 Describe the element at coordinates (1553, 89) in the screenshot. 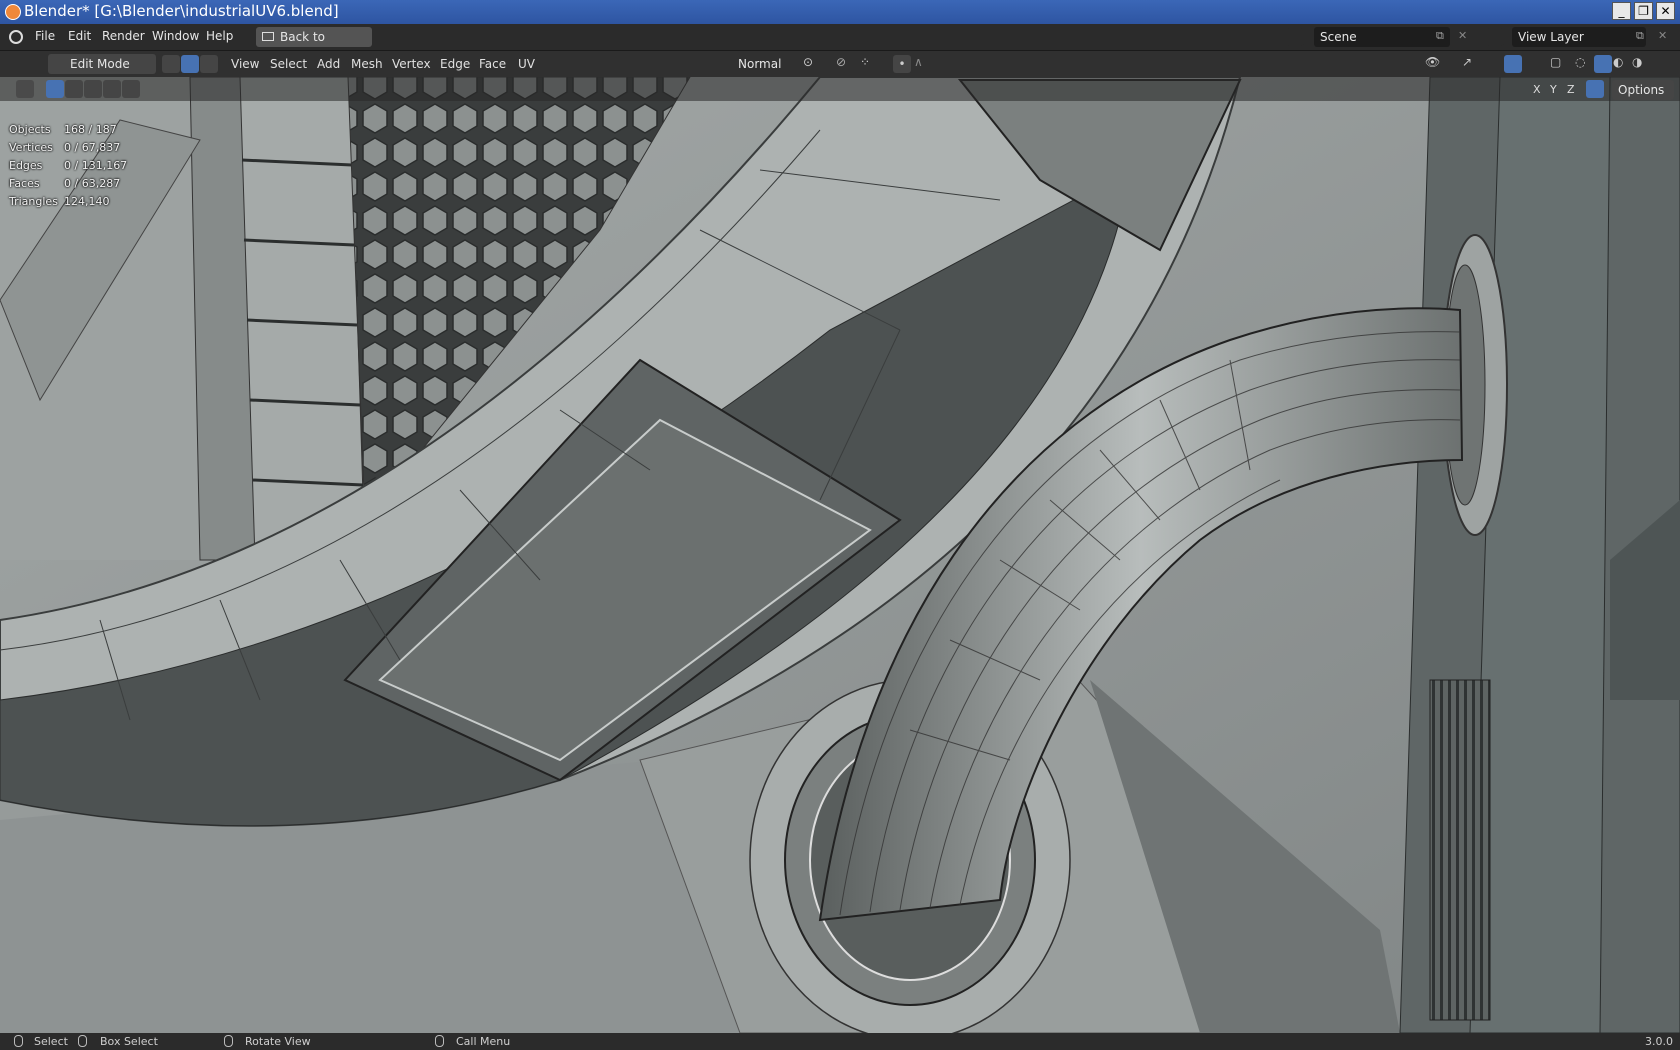

I see `mirror-y-toggle: Y` at that location.